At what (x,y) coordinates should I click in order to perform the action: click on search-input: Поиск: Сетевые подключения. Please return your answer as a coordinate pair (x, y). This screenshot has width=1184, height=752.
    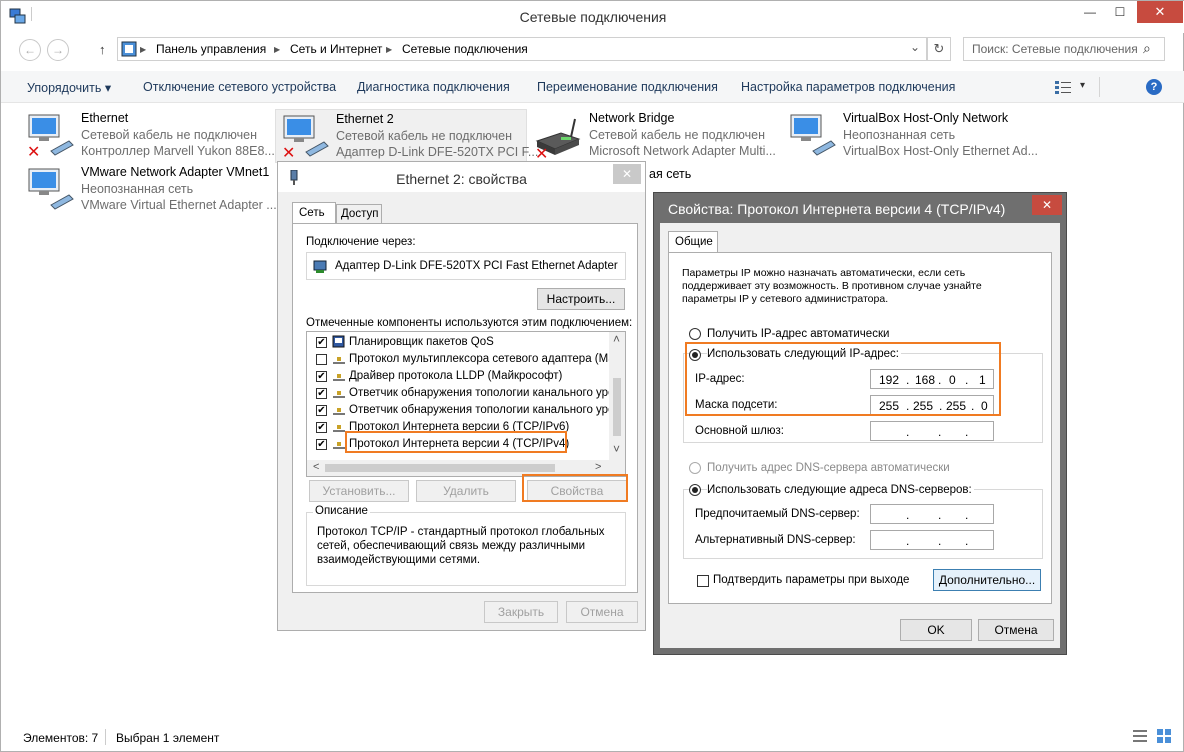
    Looking at the image, I should click on (1064, 49).